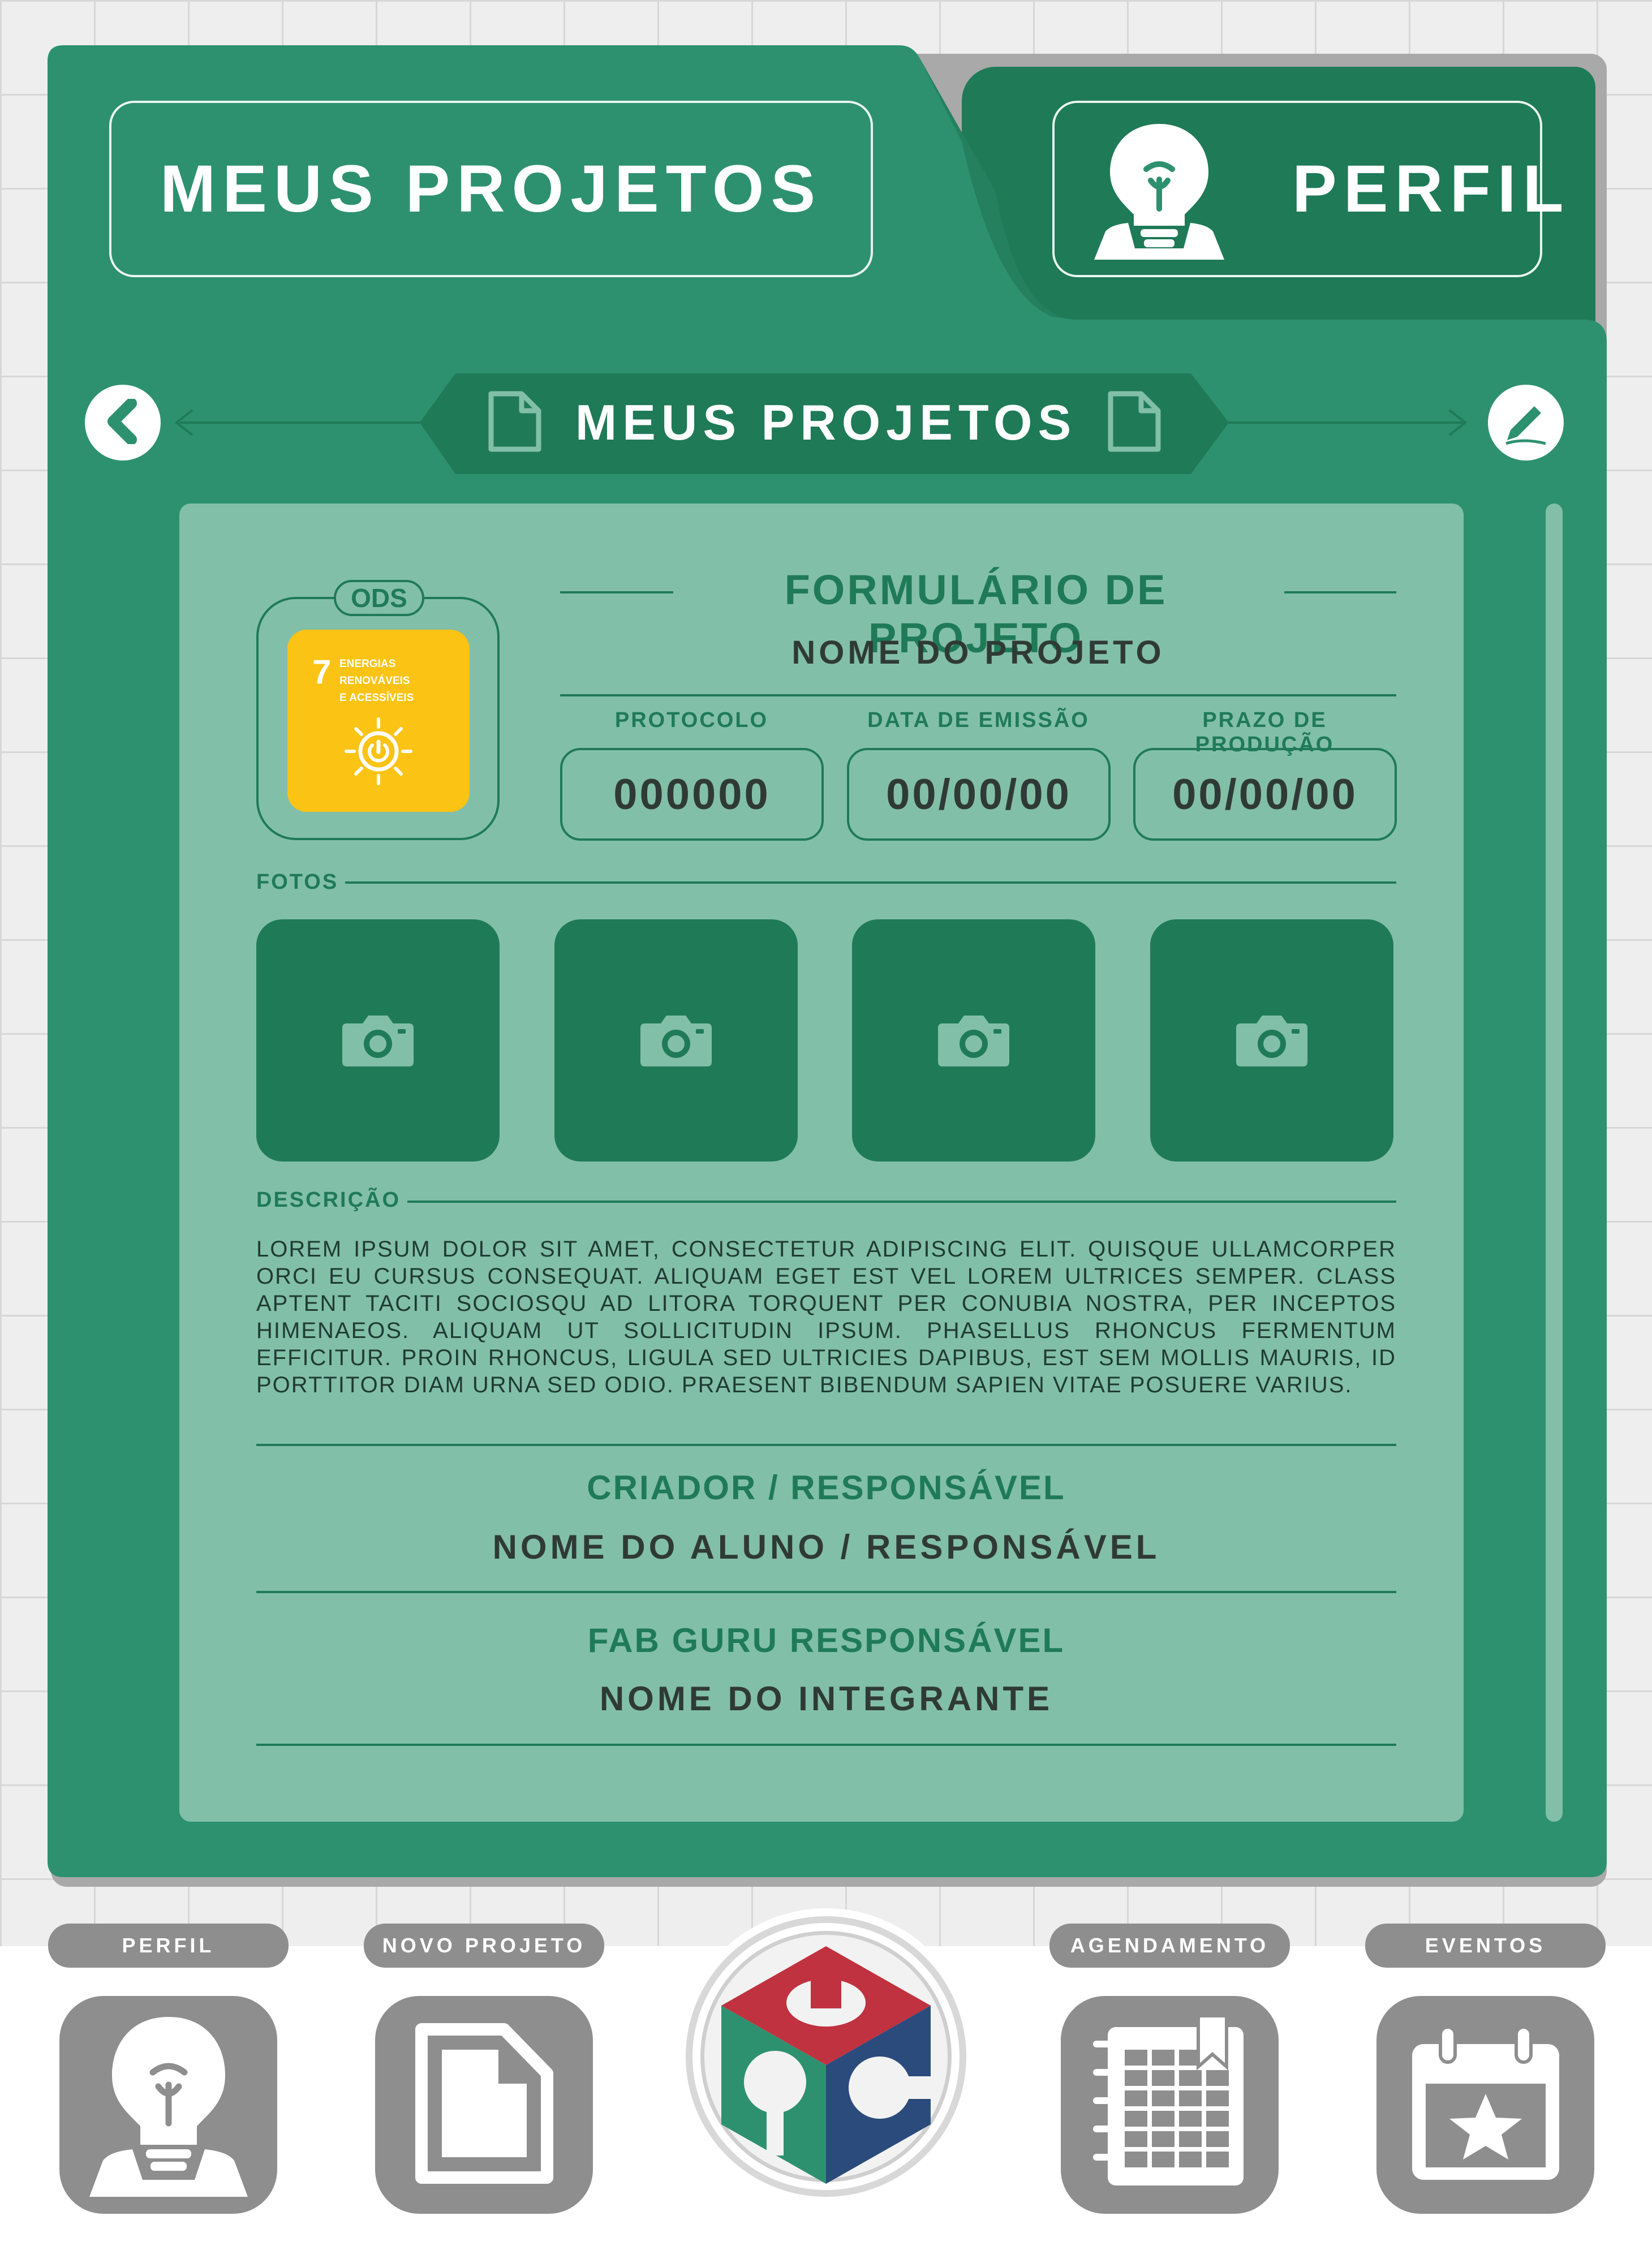 This screenshot has width=1652, height=2263. I want to click on scrollbar, so click(1554, 1163).